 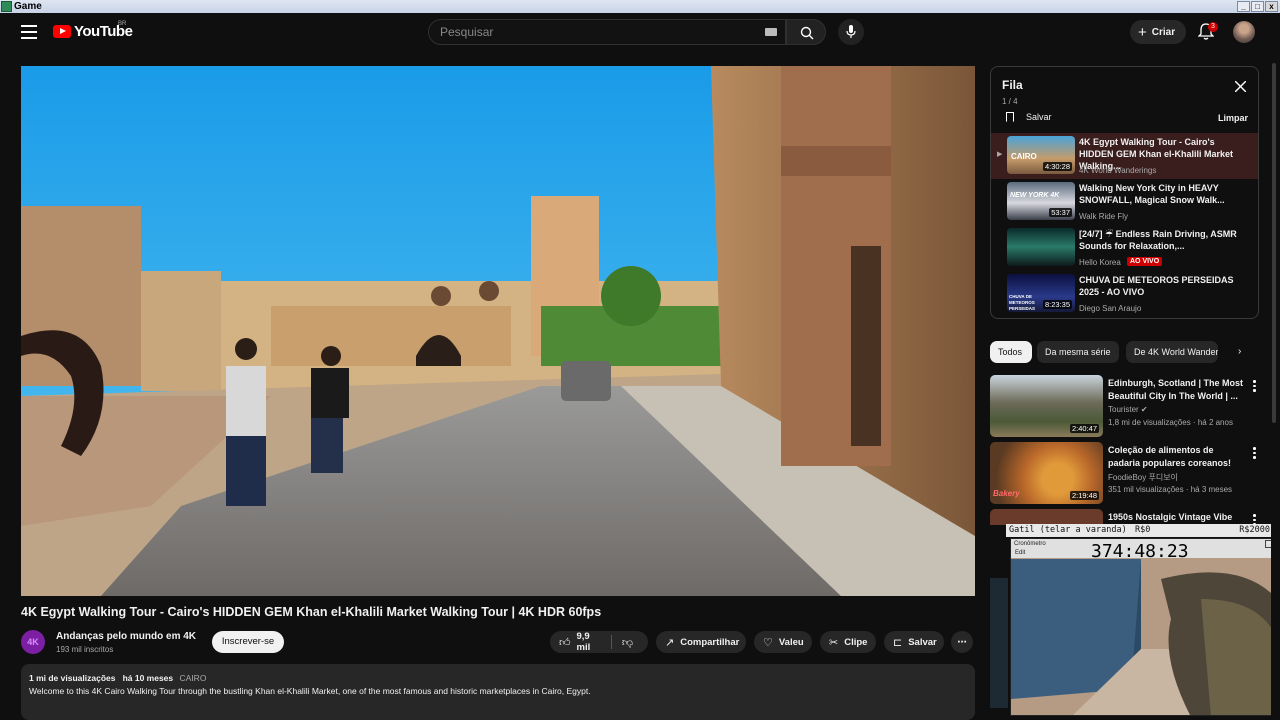 What do you see at coordinates (1239, 351) in the screenshot?
I see `chevron-right-icon: ›` at bounding box center [1239, 351].